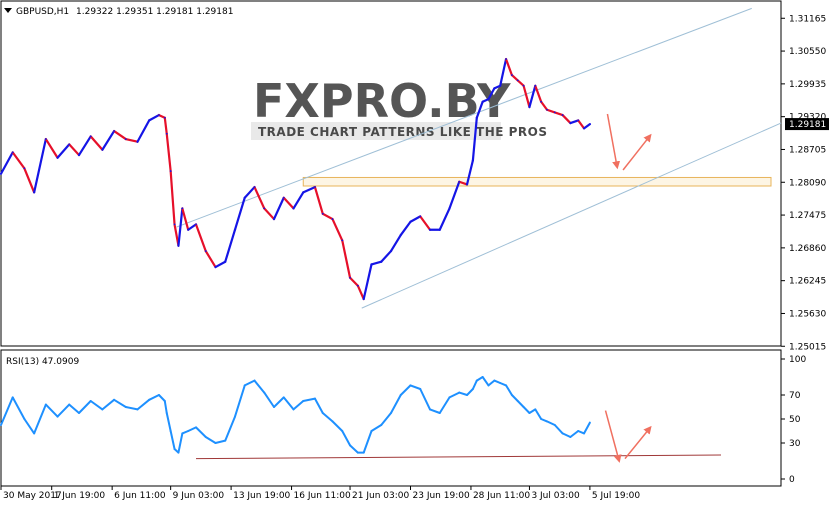 This screenshot has width=829, height=506. Describe the element at coordinates (80, 496) in the screenshot. I see `time-tick-label: 1 Jun 19:00` at that location.